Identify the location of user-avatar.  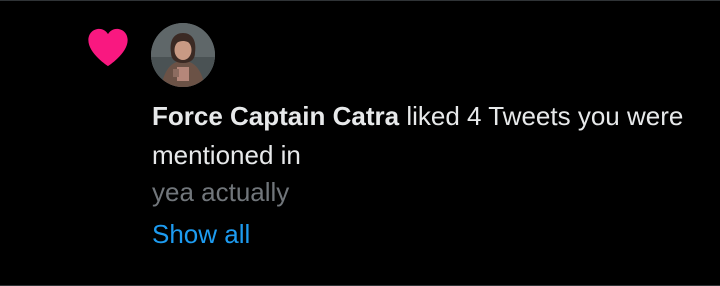
(183, 55).